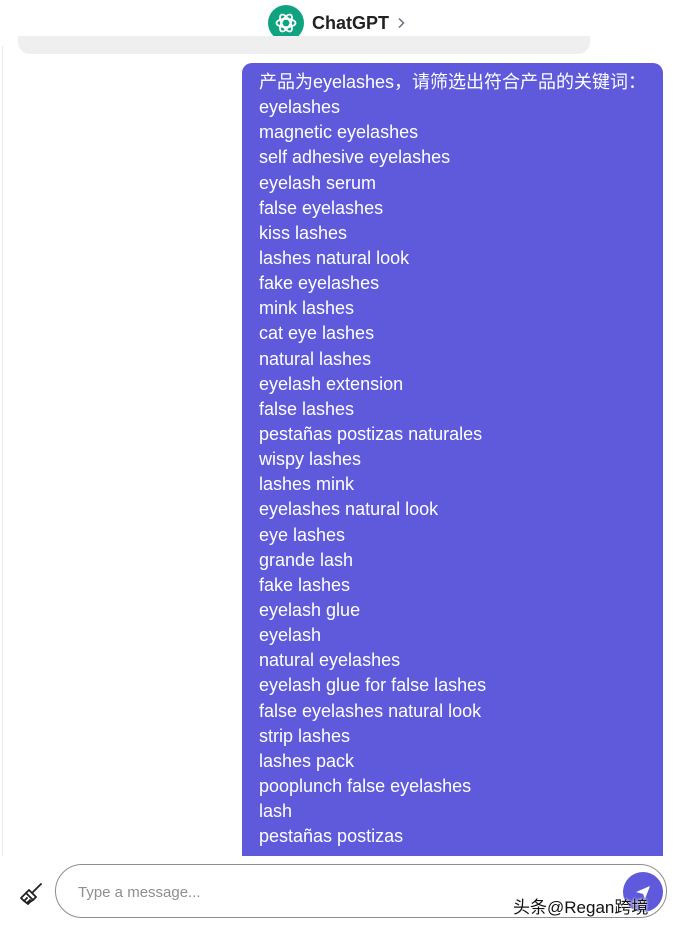 The width and height of the screenshot is (675, 927). Describe the element at coordinates (302, 534) in the screenshot. I see `message-line: eye lashes` at that location.